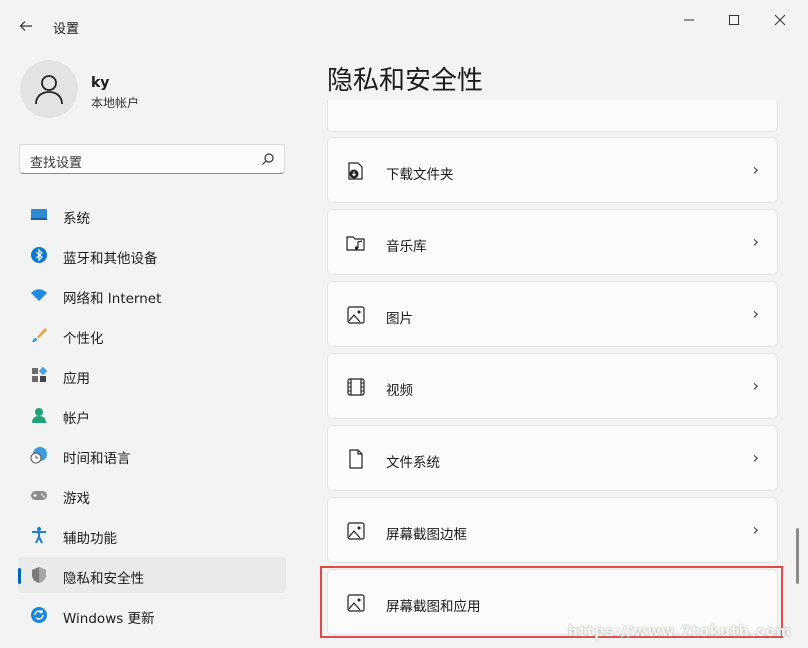 The height and width of the screenshot is (648, 808). What do you see at coordinates (355, 171) in the screenshot?
I see `download-folder-icon` at bounding box center [355, 171].